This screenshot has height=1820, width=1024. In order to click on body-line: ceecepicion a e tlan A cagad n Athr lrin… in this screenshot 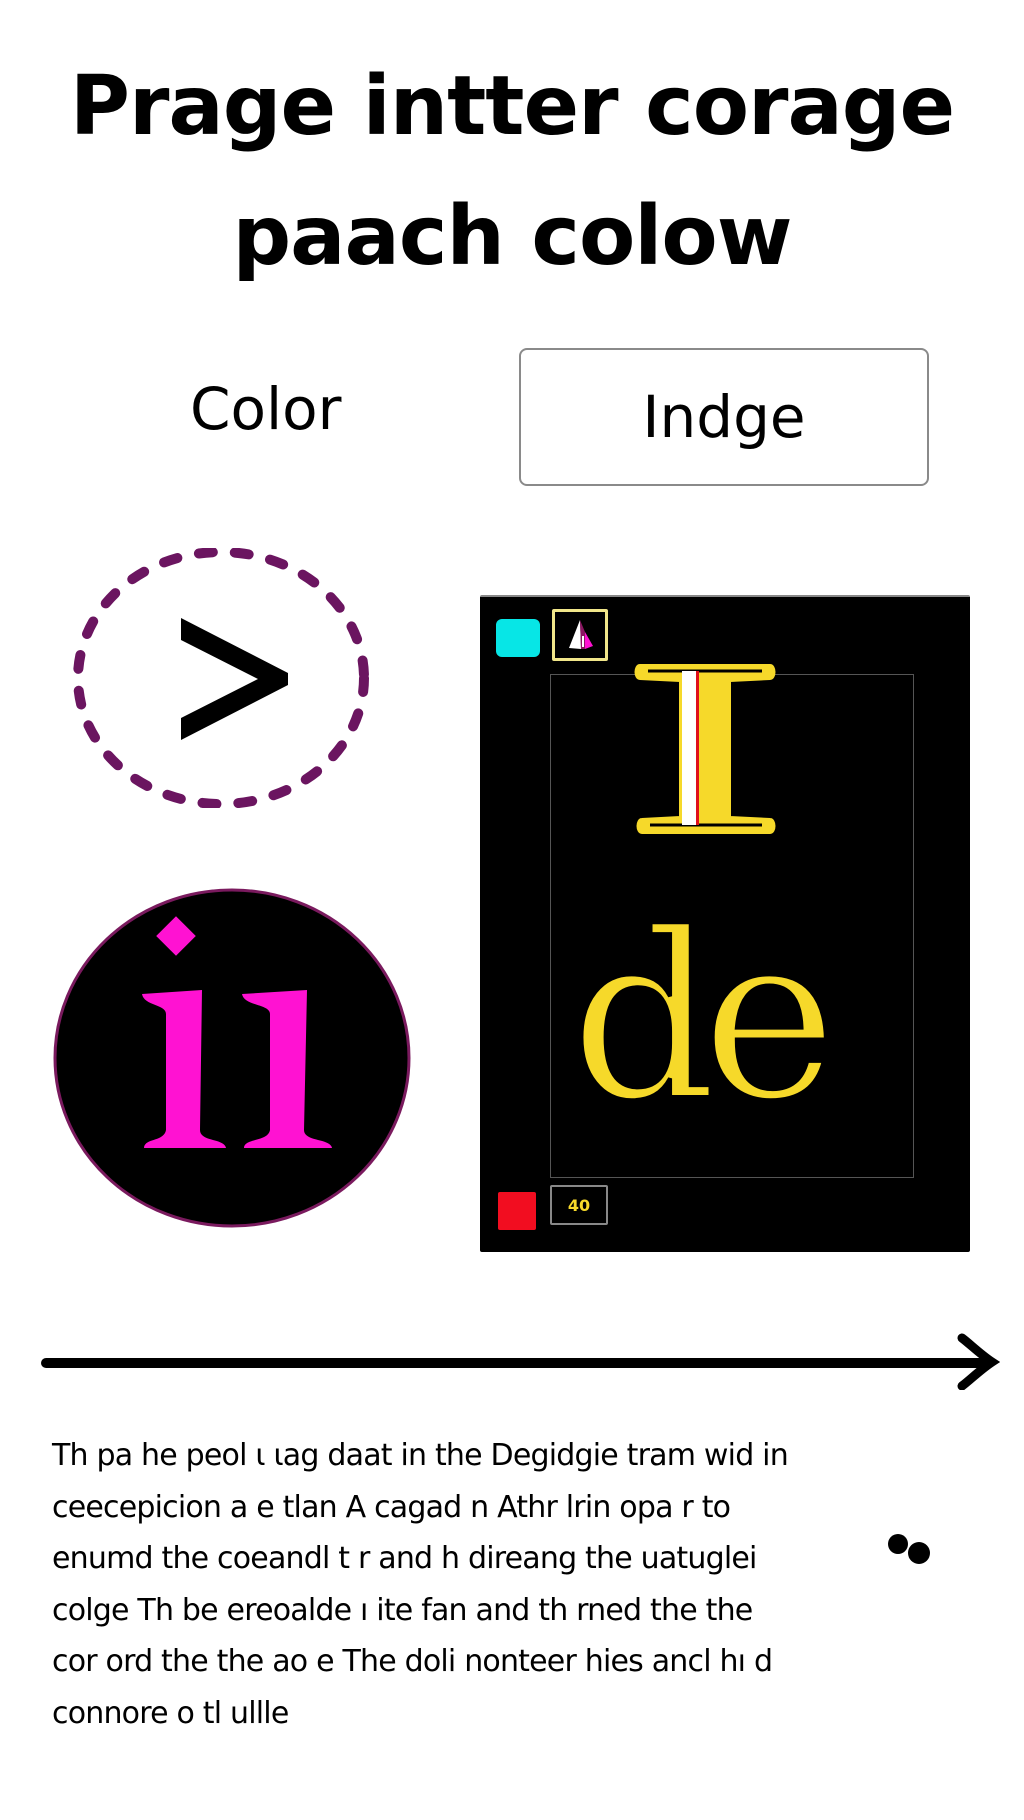, I will do `click(391, 1507)`.